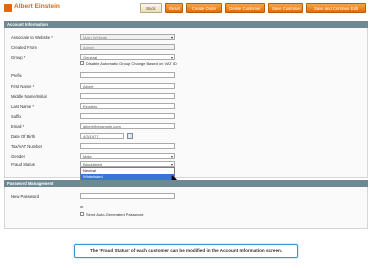 The image size is (371, 270). What do you see at coordinates (16, 75) in the screenshot?
I see `prefix-label: Prefix` at bounding box center [16, 75].